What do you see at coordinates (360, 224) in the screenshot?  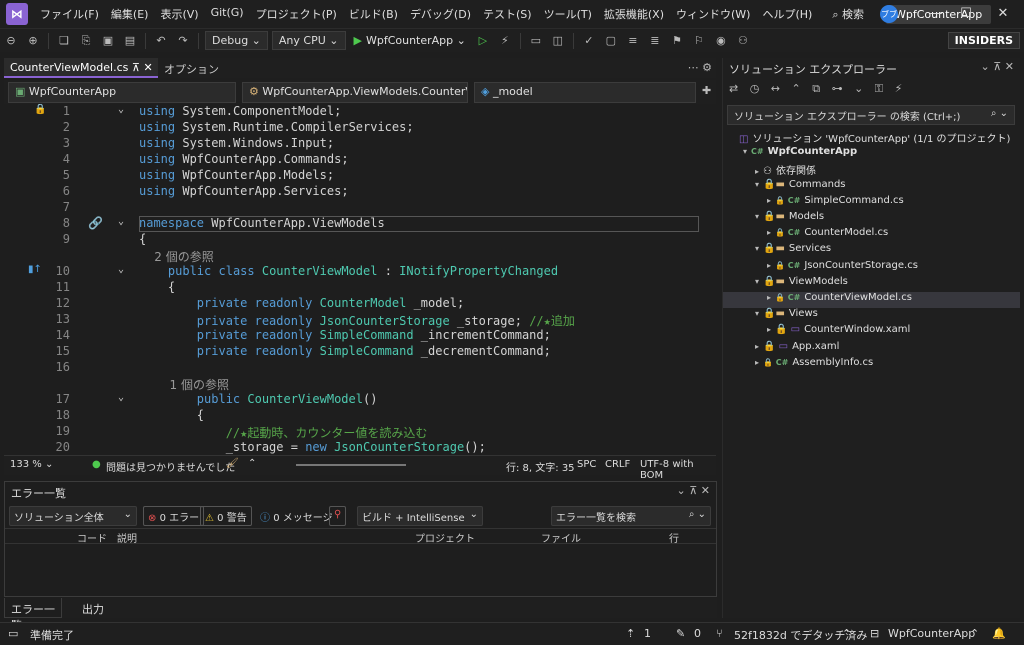 I see `code-line: 8 ⌄ namespace WpfCounterApp.ViewModels` at bounding box center [360, 224].